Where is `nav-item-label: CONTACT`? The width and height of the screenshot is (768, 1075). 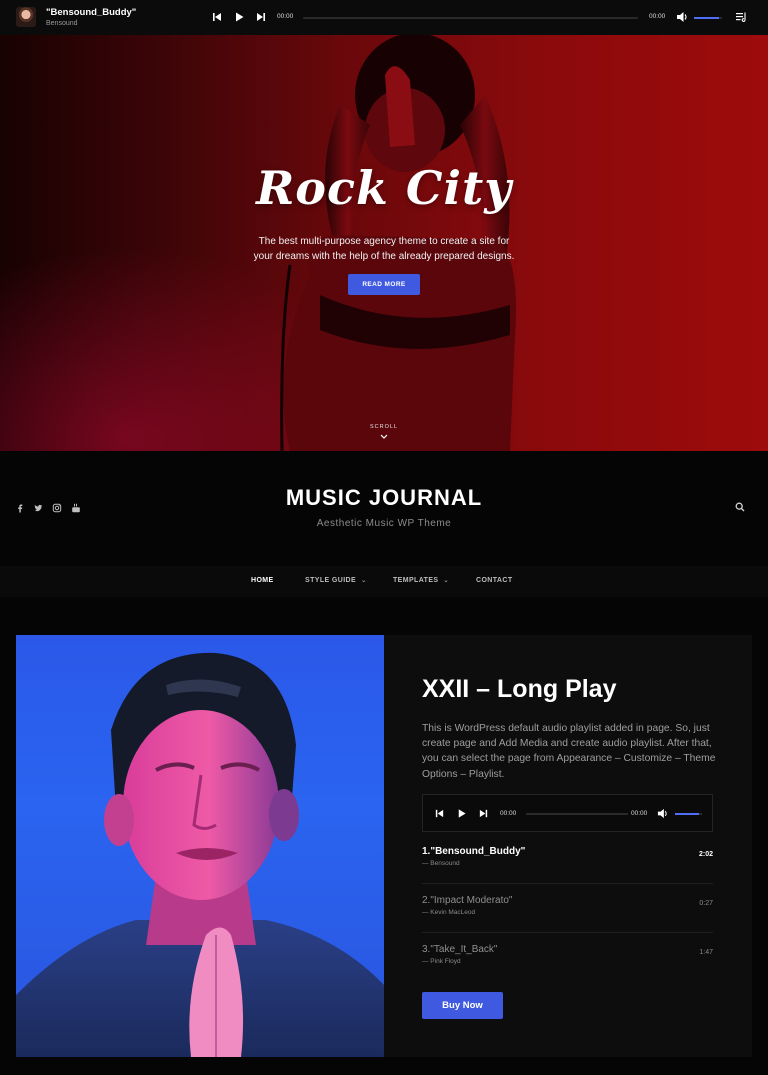 nav-item-label: CONTACT is located at coordinates (494, 580).